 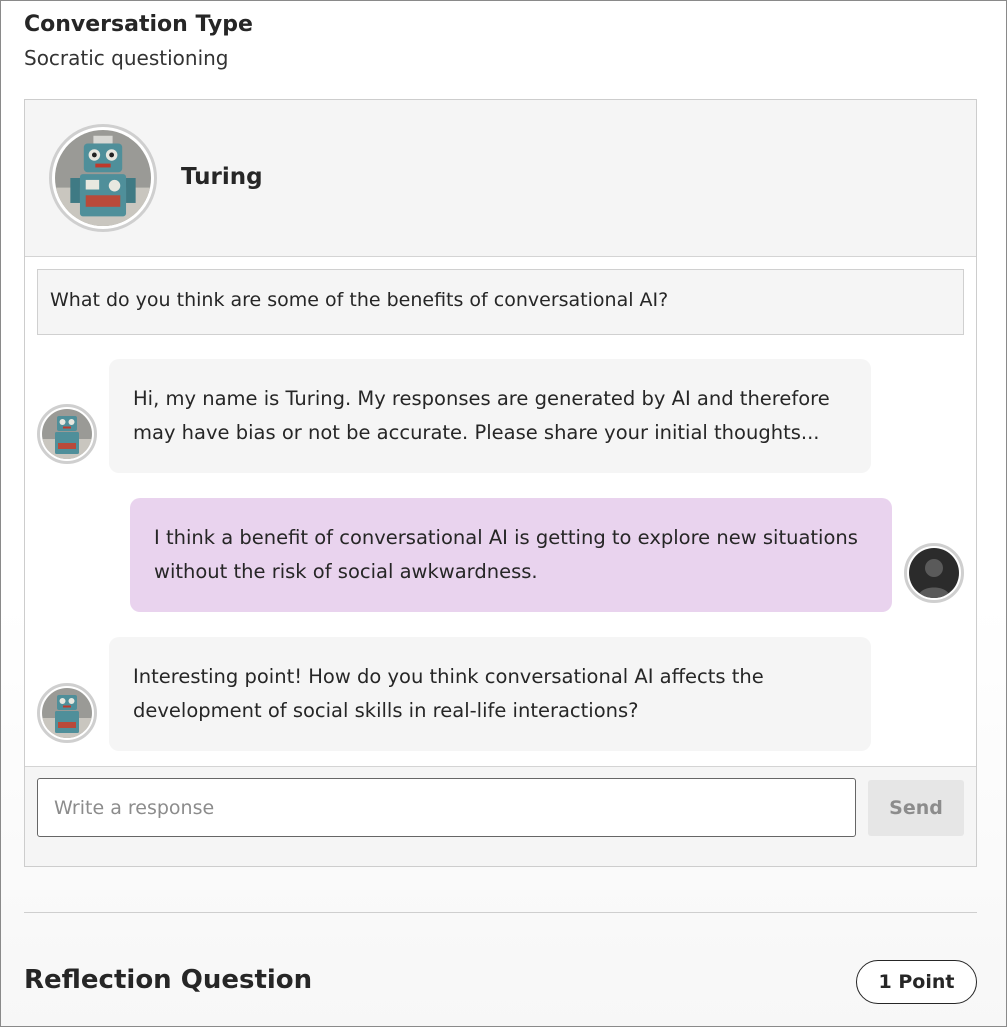 I want to click on response-input, so click(x=446, y=807).